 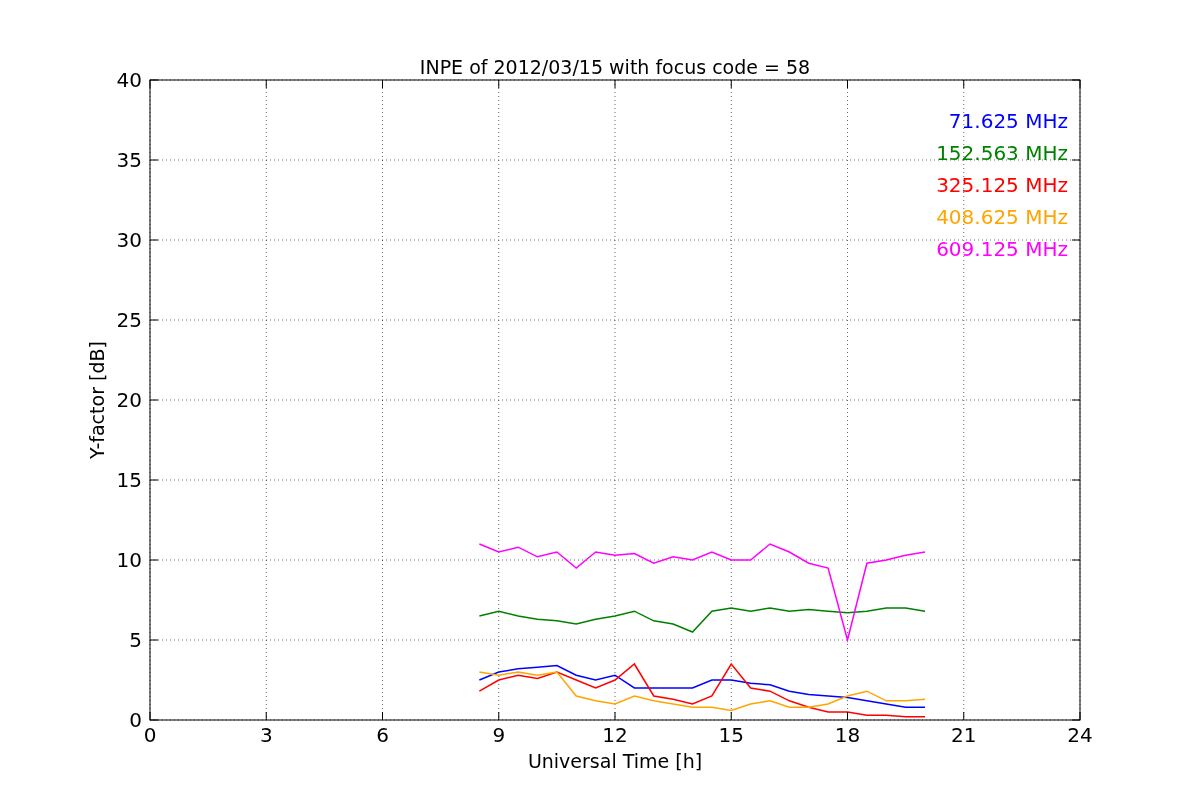 What do you see at coordinates (266, 735) in the screenshot?
I see `x-tick-label: 3` at bounding box center [266, 735].